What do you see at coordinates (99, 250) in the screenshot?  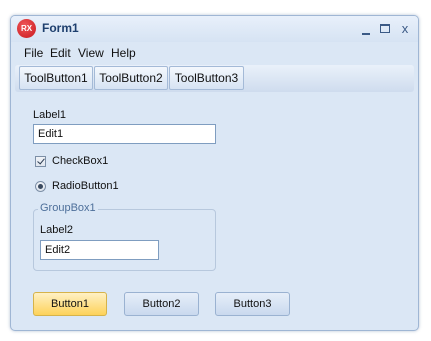 I see `edit-2-field: Edit2` at bounding box center [99, 250].